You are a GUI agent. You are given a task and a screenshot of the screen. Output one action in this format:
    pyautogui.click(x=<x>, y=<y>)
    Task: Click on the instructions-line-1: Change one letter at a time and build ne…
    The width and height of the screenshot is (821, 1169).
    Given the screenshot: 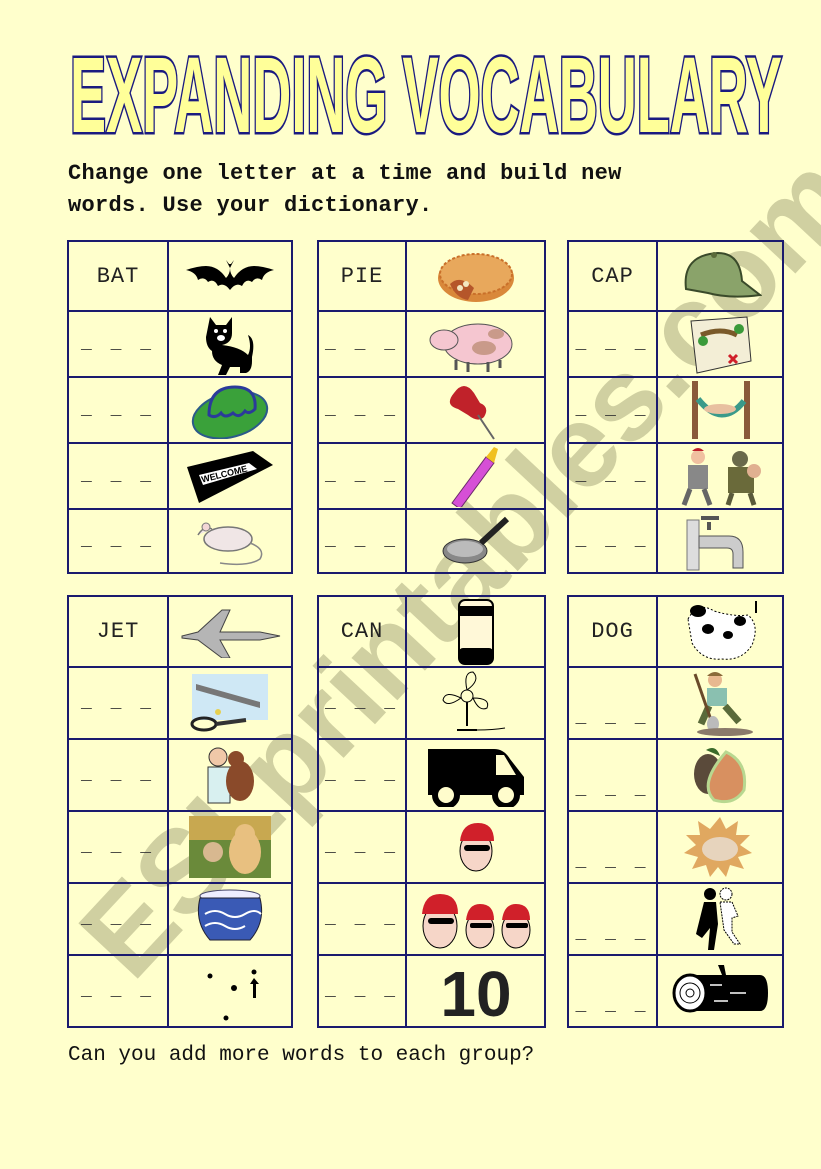 What is the action you would take?
    pyautogui.click(x=345, y=173)
    